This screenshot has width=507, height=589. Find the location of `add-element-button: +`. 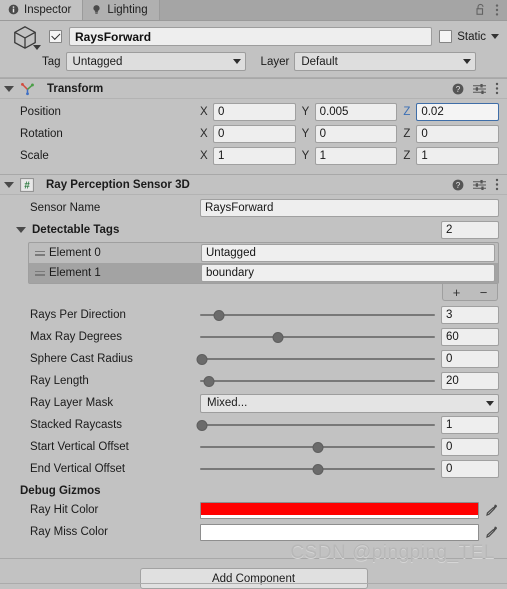

add-element-button: + is located at coordinates (457, 292).